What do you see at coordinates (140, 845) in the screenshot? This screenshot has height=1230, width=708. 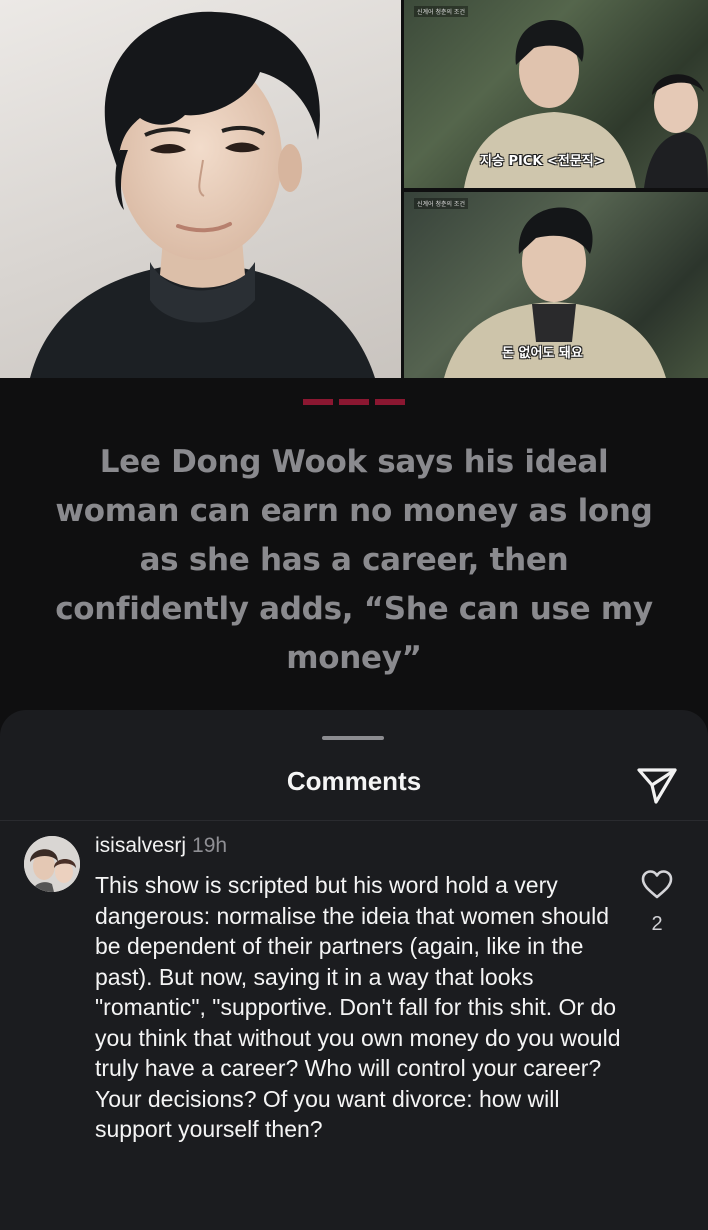 I see `username-text: isisalvesrj` at bounding box center [140, 845].